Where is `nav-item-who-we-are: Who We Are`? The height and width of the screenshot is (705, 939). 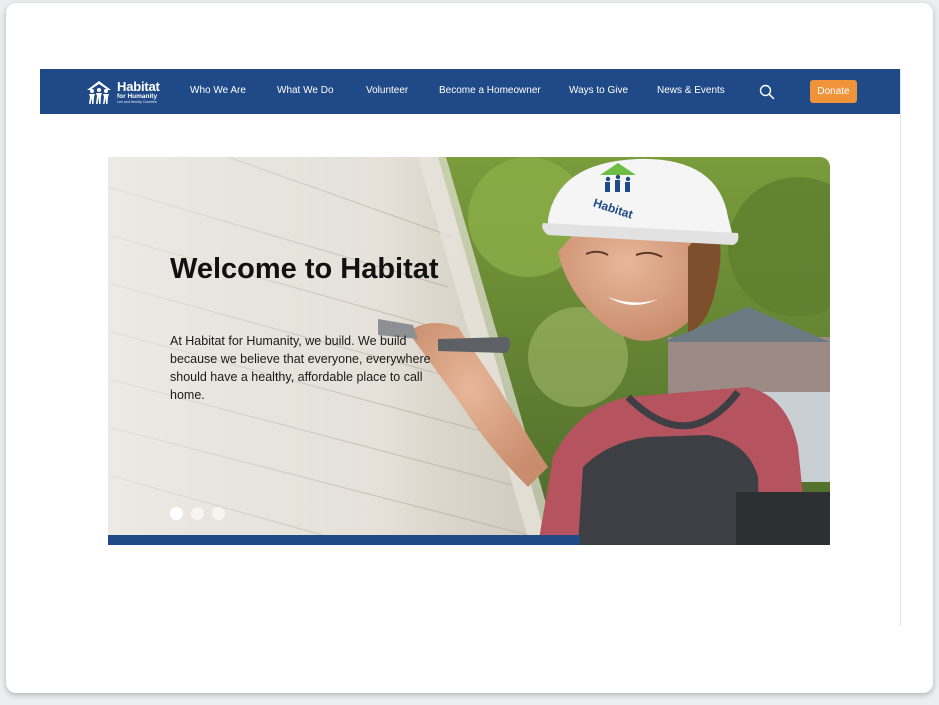
nav-item-who-we-are: Who We Are is located at coordinates (218, 90).